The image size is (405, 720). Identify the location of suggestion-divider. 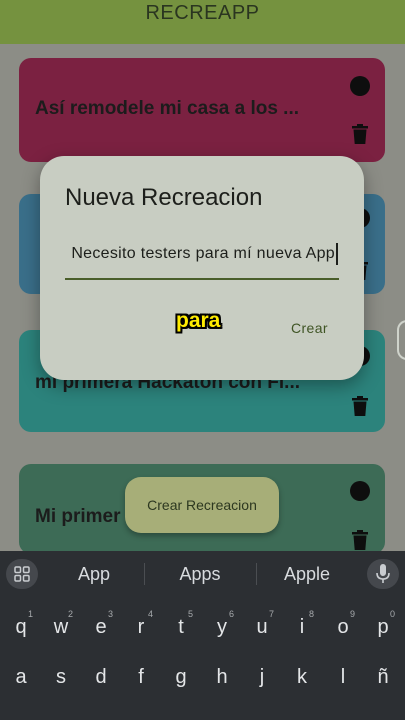
(144, 574).